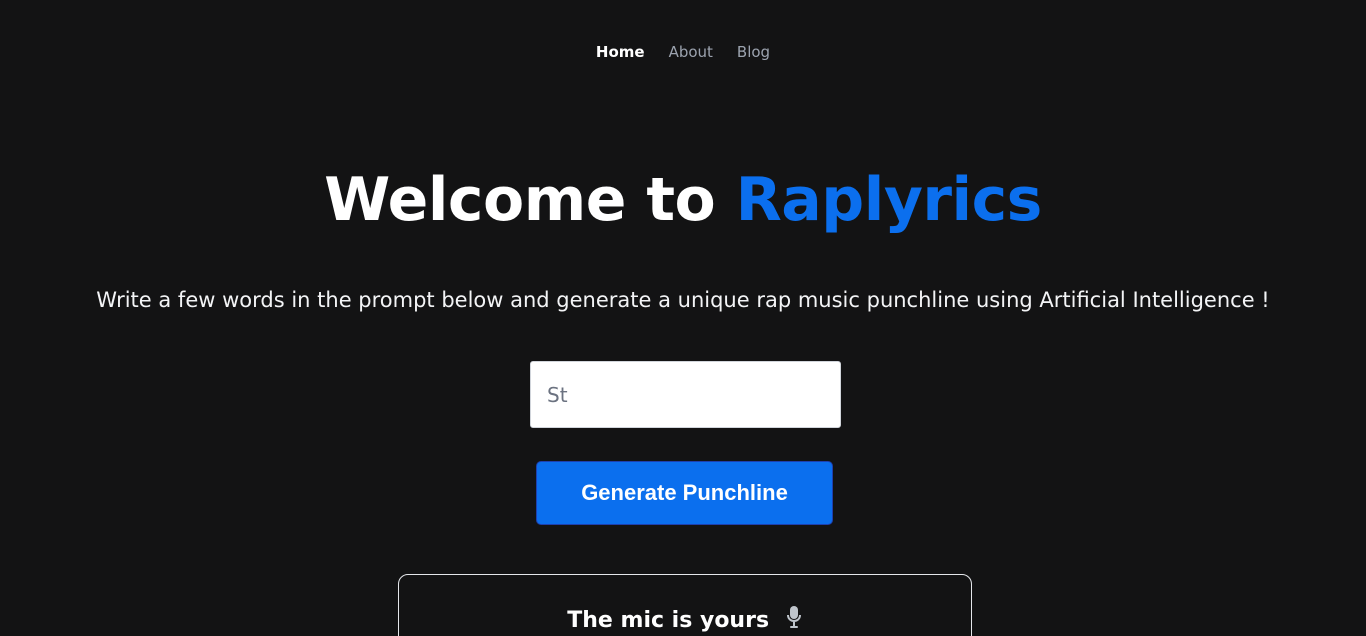  What do you see at coordinates (889, 200) in the screenshot?
I see `brand-name: Raplyrics` at bounding box center [889, 200].